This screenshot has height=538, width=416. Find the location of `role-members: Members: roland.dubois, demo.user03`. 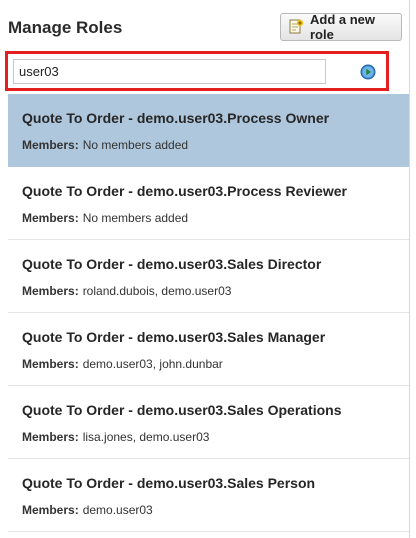

role-members: Members: roland.dubois, demo.user03 is located at coordinates (126, 291).